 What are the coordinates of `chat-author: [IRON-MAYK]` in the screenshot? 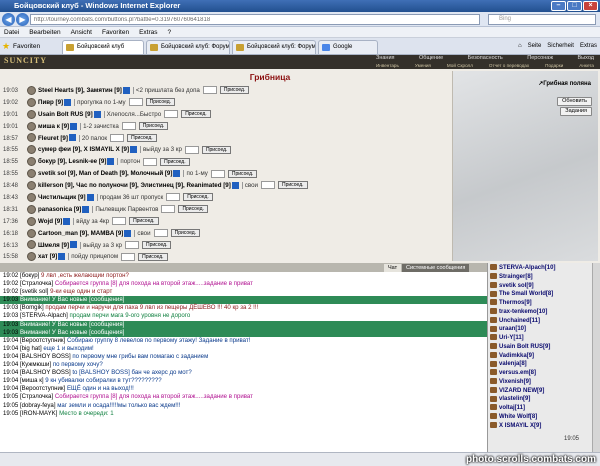 It's located at (38, 413).